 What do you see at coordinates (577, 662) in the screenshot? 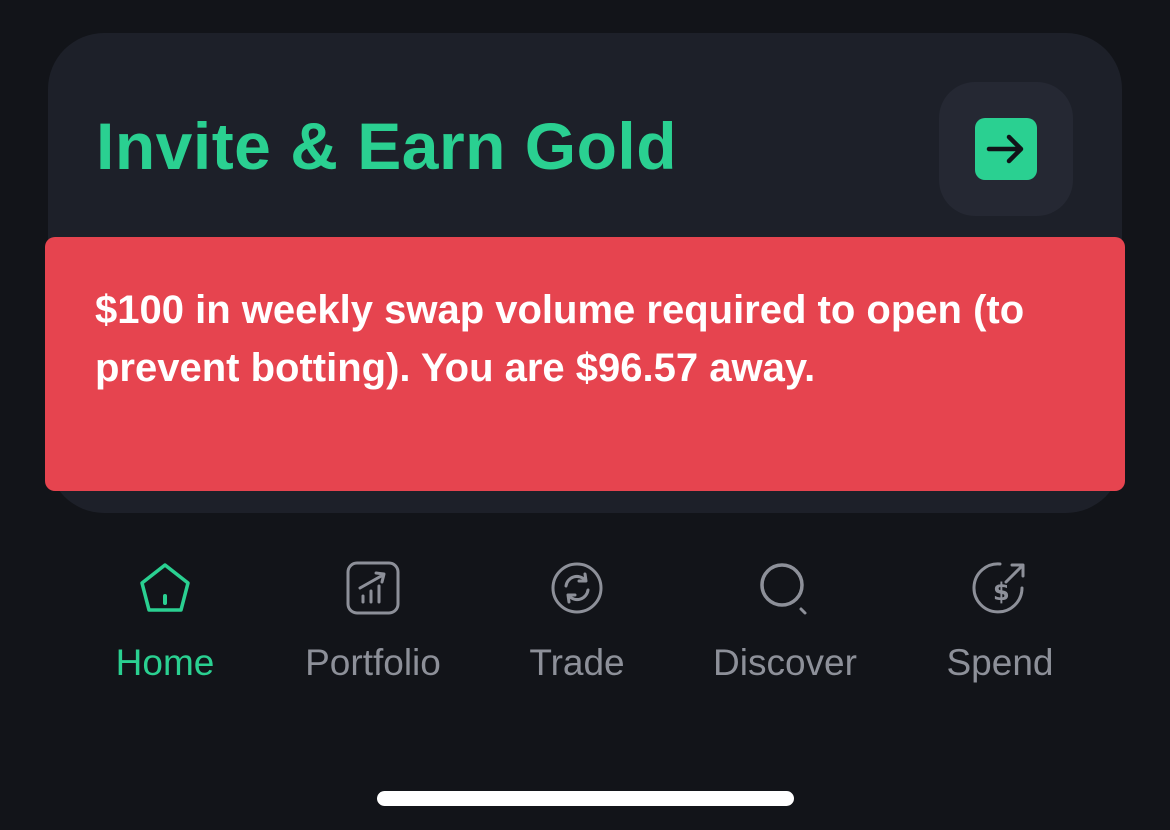
I see `tab-trade-label: Trade` at bounding box center [577, 662].